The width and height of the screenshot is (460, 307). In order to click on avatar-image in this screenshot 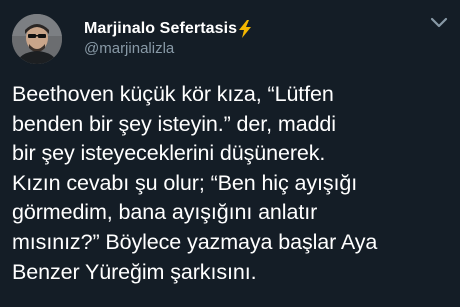, I will do `click(37, 39)`.